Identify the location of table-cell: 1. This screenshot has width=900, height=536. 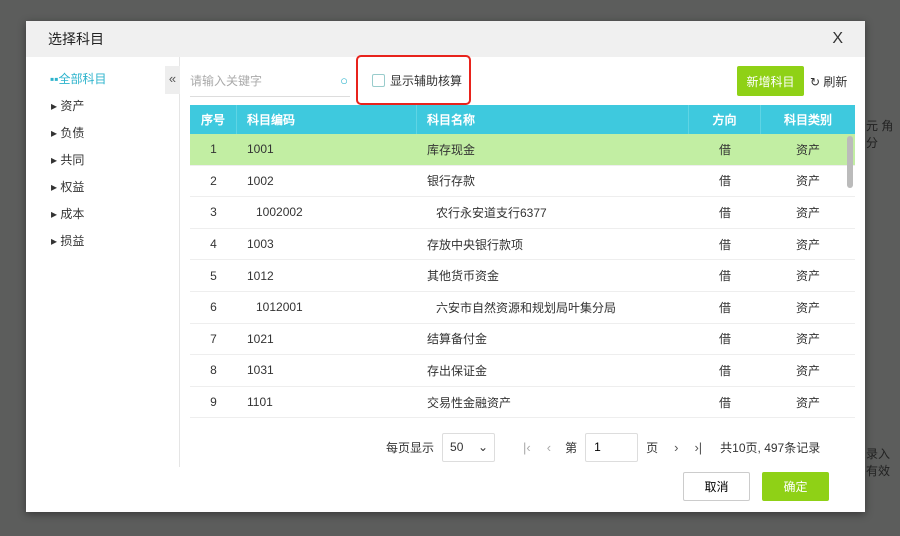
(213, 149).